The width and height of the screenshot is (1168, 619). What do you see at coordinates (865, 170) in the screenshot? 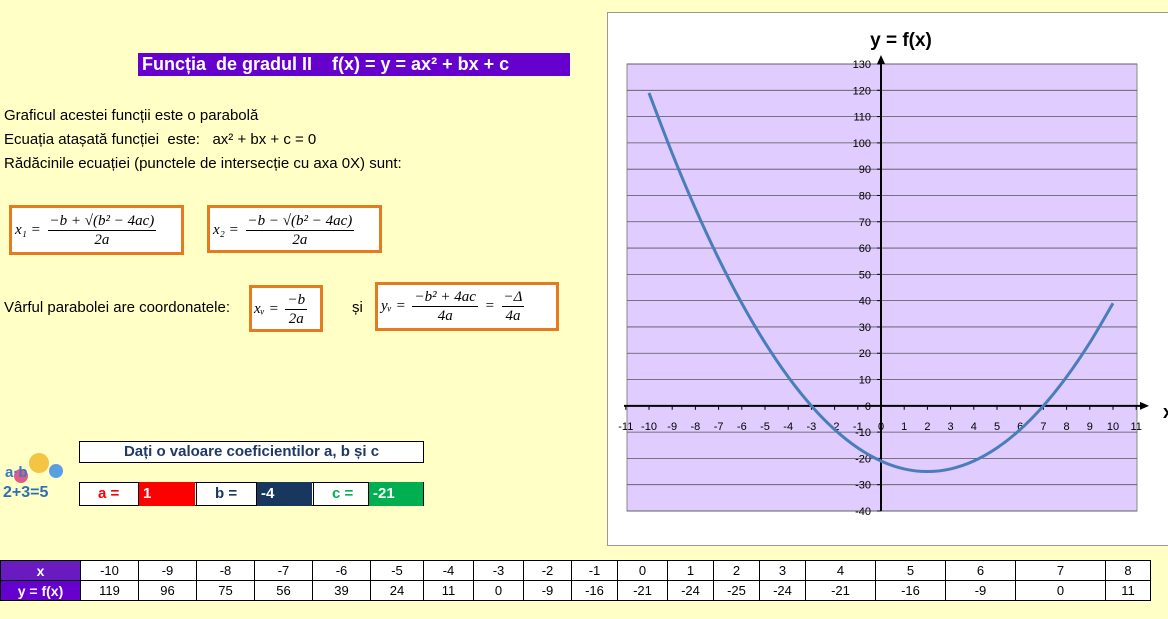
I see `y-tick-label: 90` at bounding box center [865, 170].